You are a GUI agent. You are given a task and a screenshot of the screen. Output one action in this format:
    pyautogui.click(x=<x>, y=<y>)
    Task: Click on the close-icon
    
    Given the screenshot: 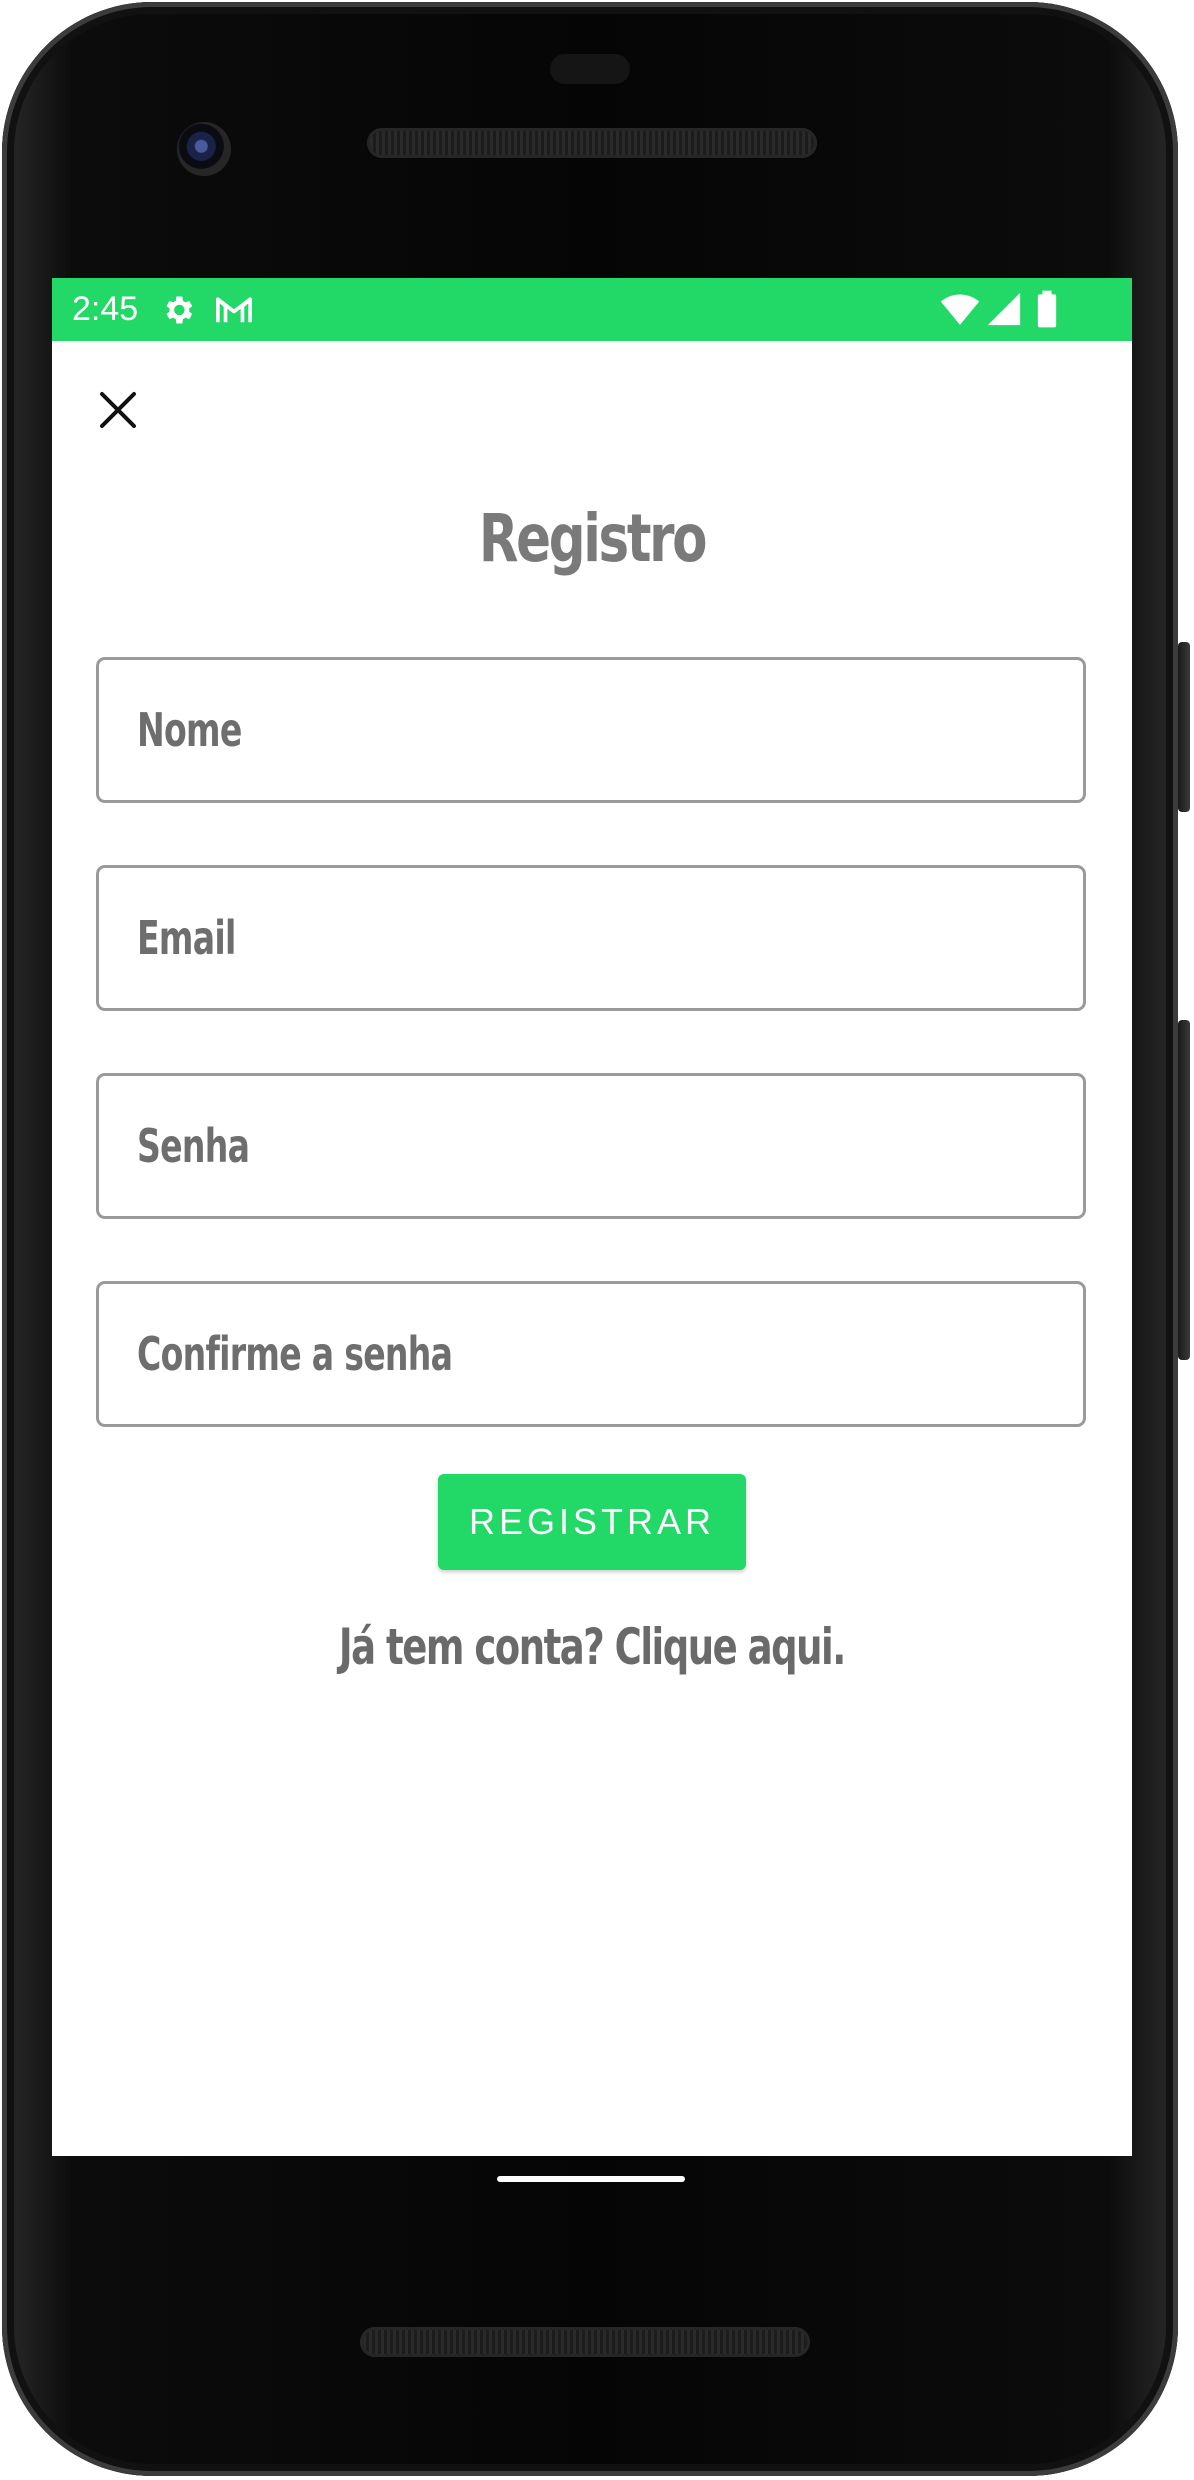 What is the action you would take?
    pyautogui.click(x=118, y=410)
    